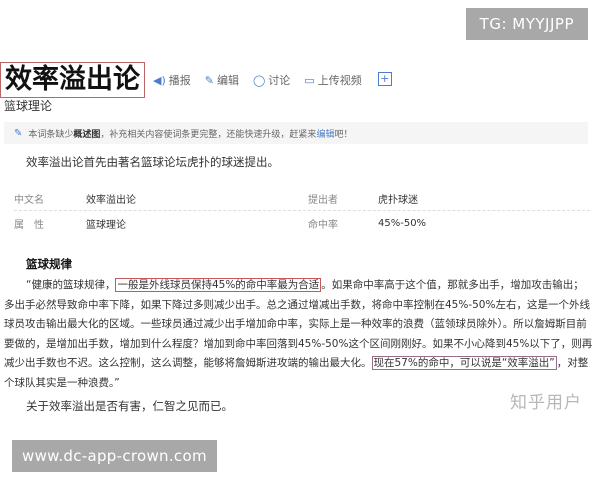  What do you see at coordinates (302, 198) in the screenshot?
I see `infobox-row: 中文名 效率溢出论 提出者 虎扑球迷` at bounding box center [302, 198].